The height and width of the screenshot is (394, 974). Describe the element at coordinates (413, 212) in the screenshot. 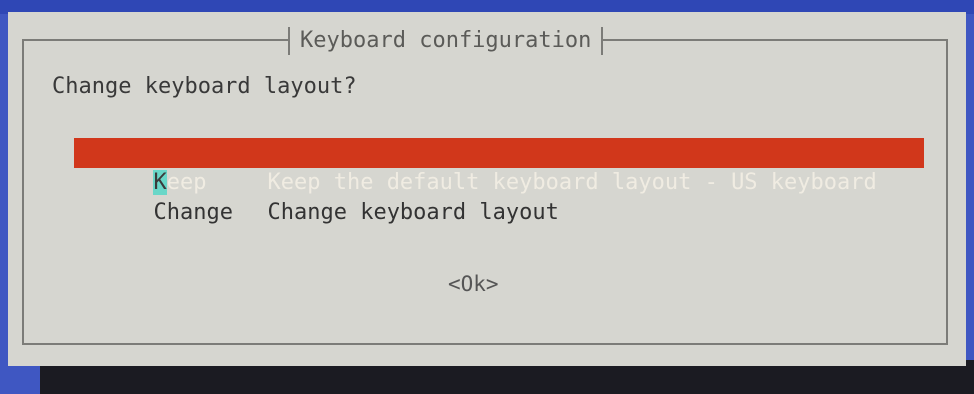

I see `menu-item-description: Change keyboard layout` at that location.